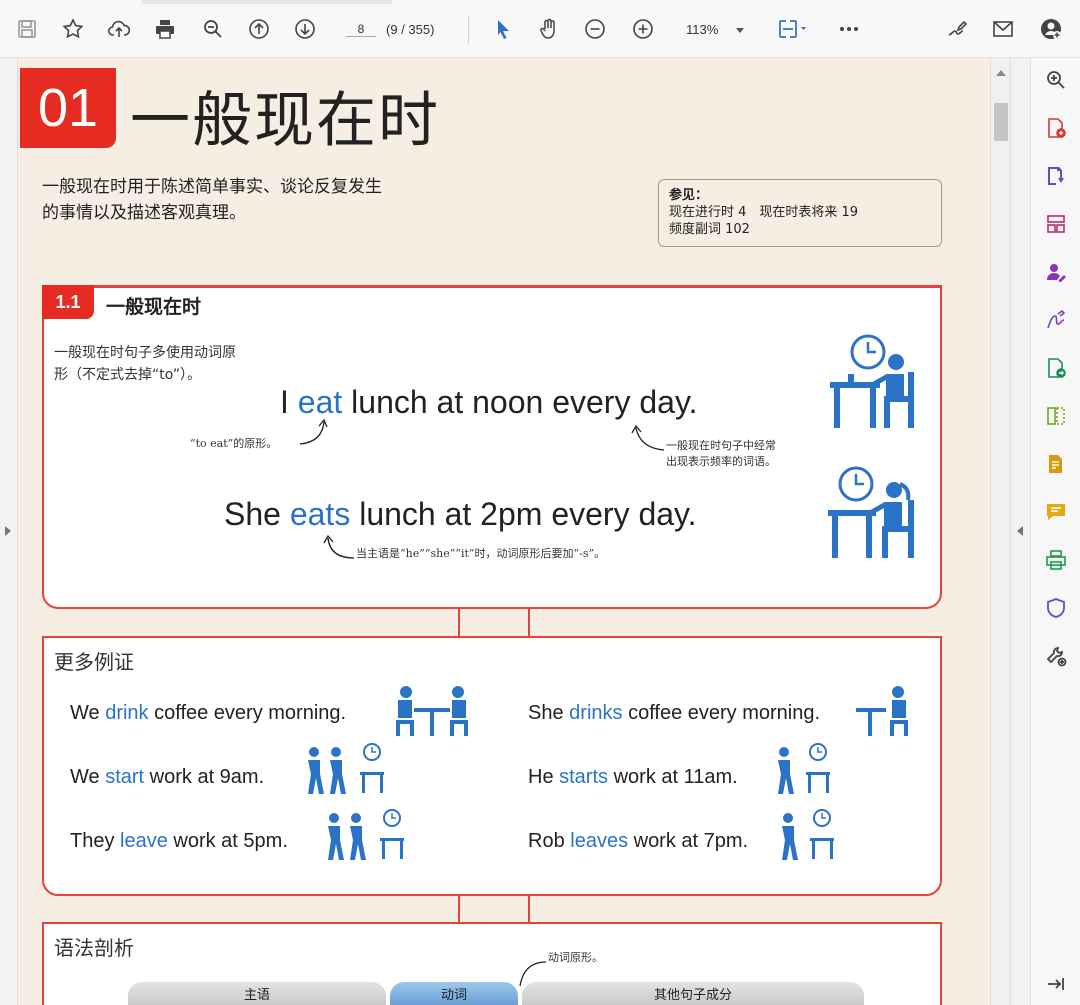  What do you see at coordinates (346, 768) in the screenshot?
I see `commuters-illustration` at bounding box center [346, 768].